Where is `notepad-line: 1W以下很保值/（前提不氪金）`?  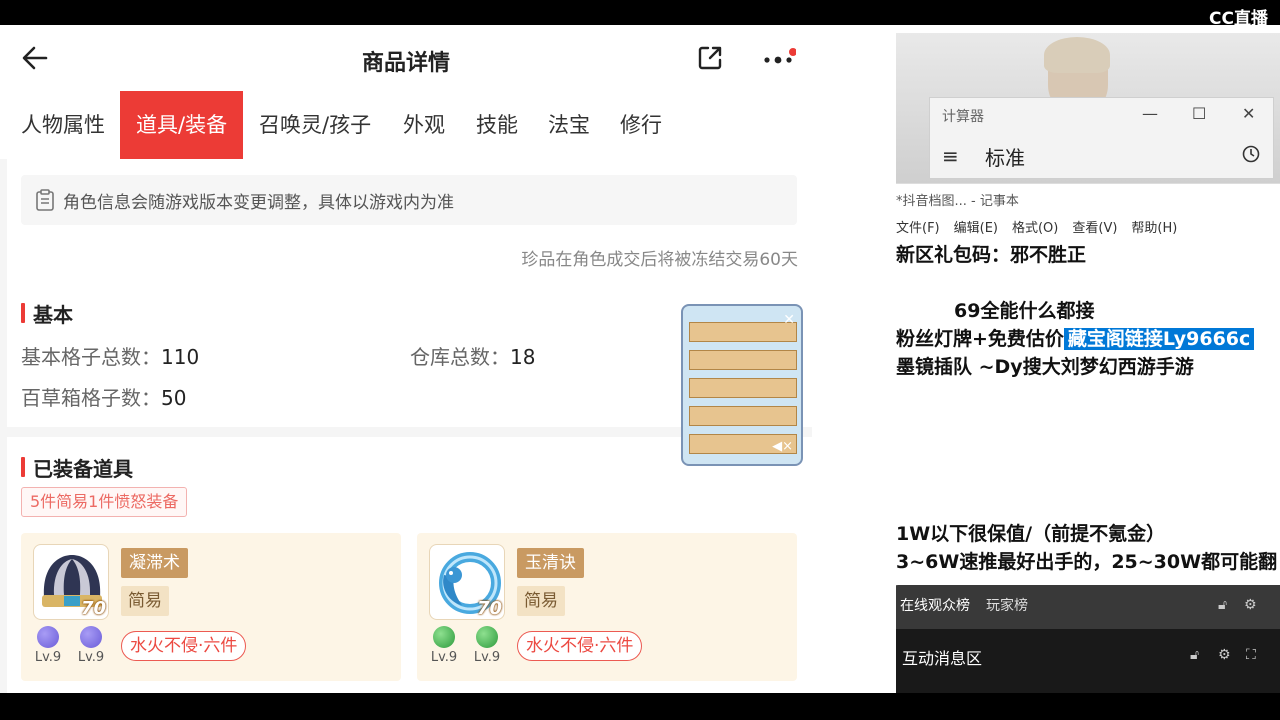
notepad-line: 1W以下很保值/（前提不氪金） is located at coordinates (1031, 534).